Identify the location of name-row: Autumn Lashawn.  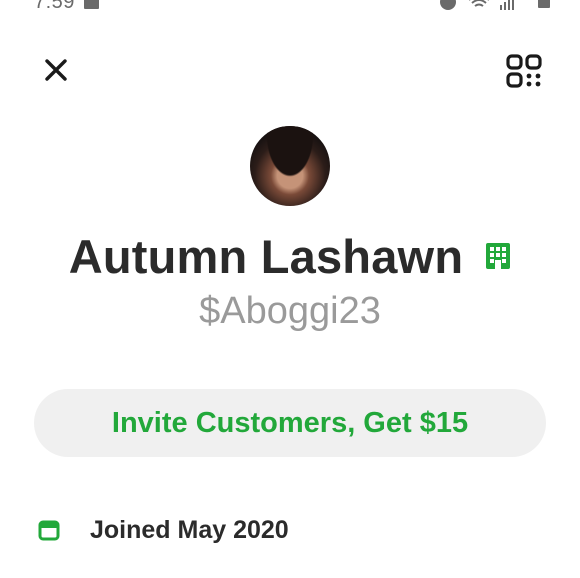
(290, 256).